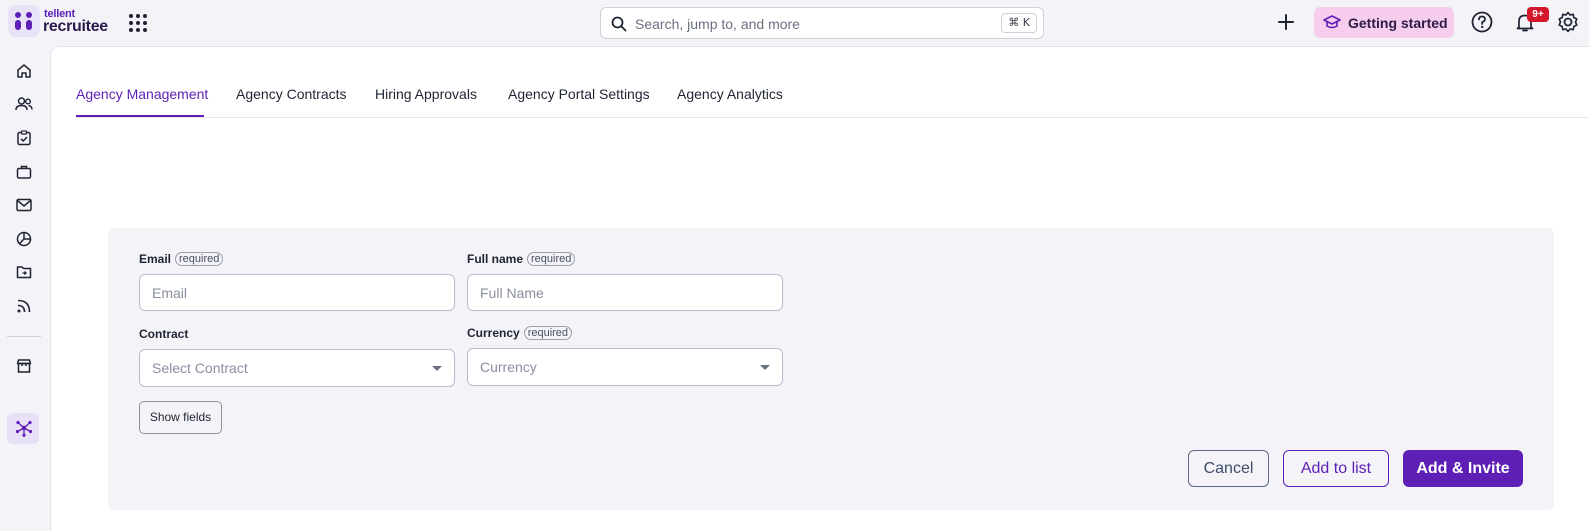 This screenshot has width=1589, height=531. What do you see at coordinates (170, 293) in the screenshot?
I see `email-placeholder: Email` at bounding box center [170, 293].